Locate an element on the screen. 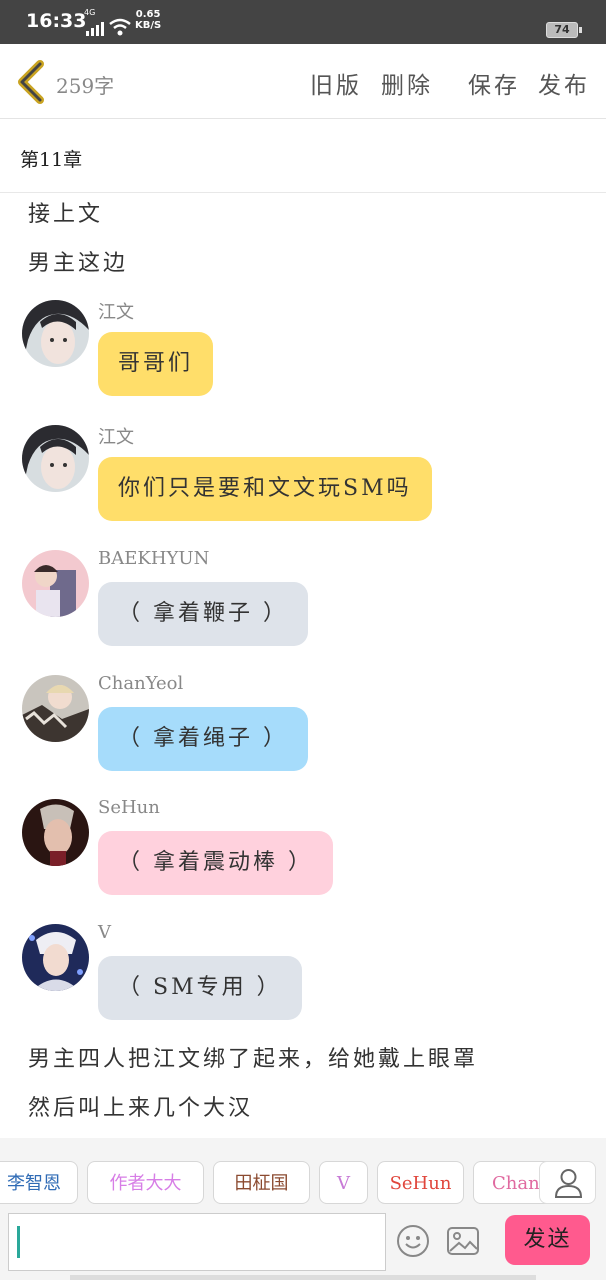 Image resolution: width=606 pixels, height=1280 pixels. speed-value: 0.65 is located at coordinates (148, 14).